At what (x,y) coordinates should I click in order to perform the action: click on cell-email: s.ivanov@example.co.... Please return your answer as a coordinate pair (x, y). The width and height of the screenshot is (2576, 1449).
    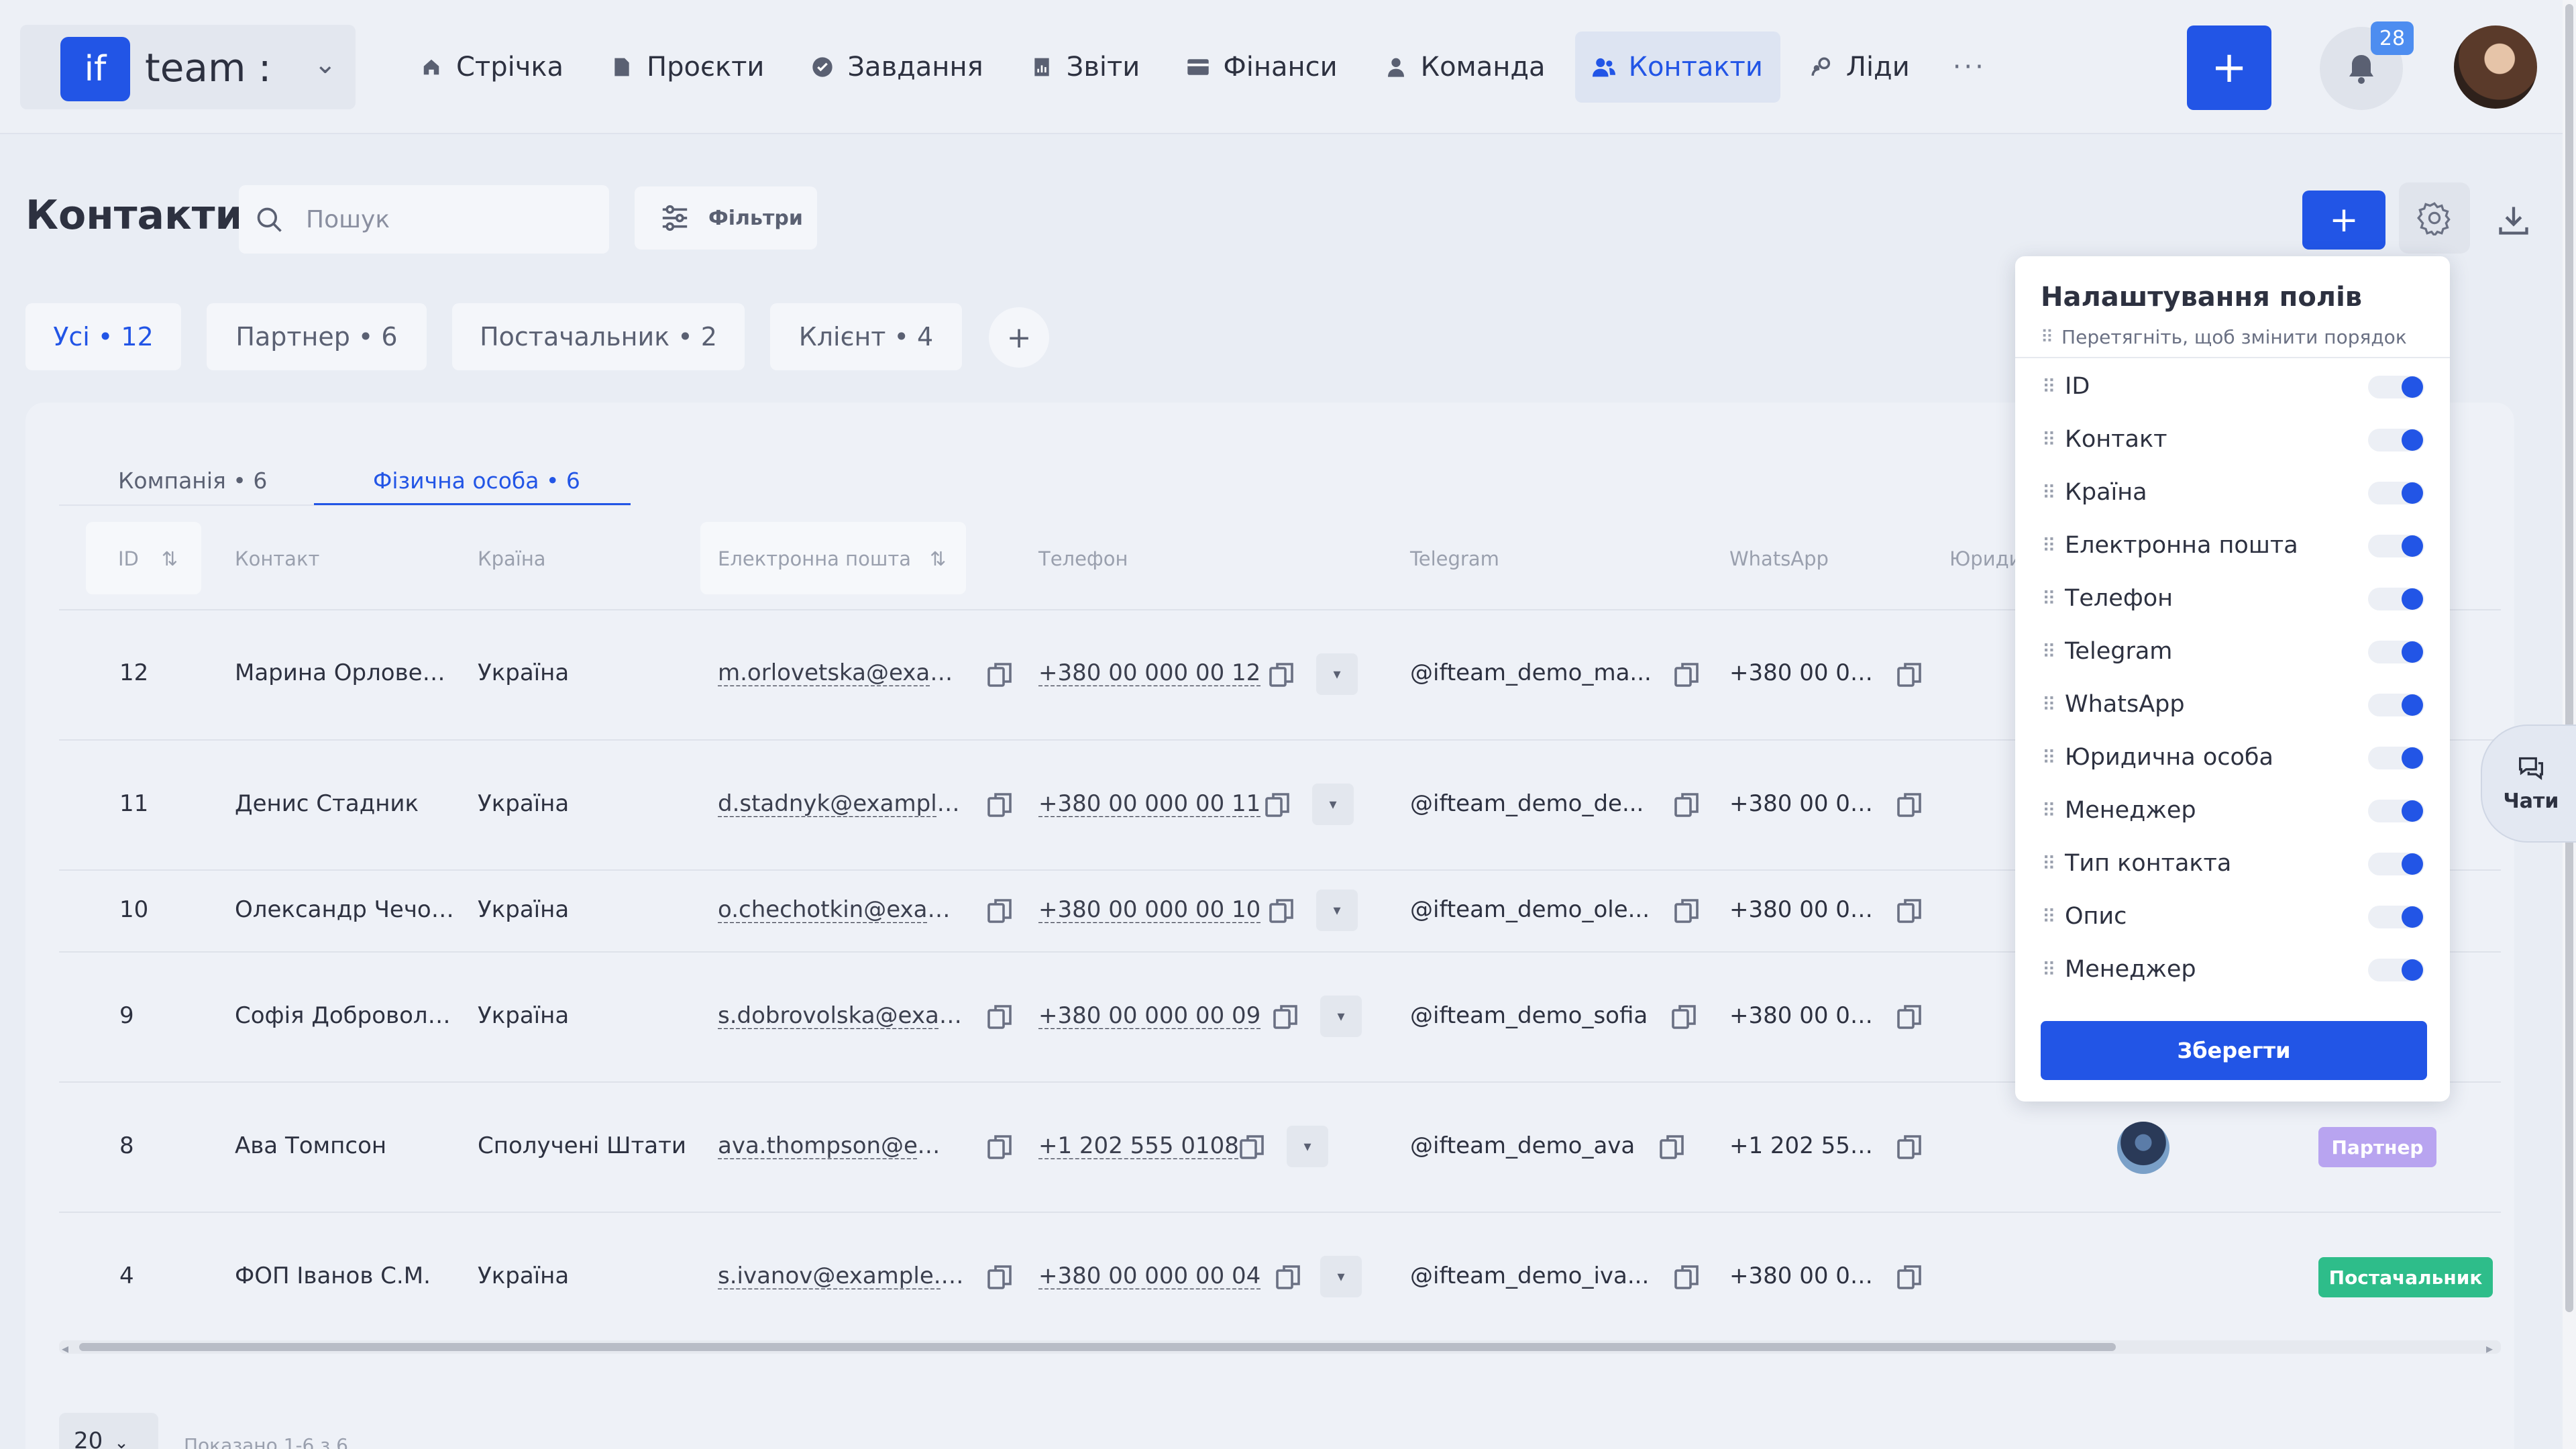
    Looking at the image, I should click on (842, 1276).